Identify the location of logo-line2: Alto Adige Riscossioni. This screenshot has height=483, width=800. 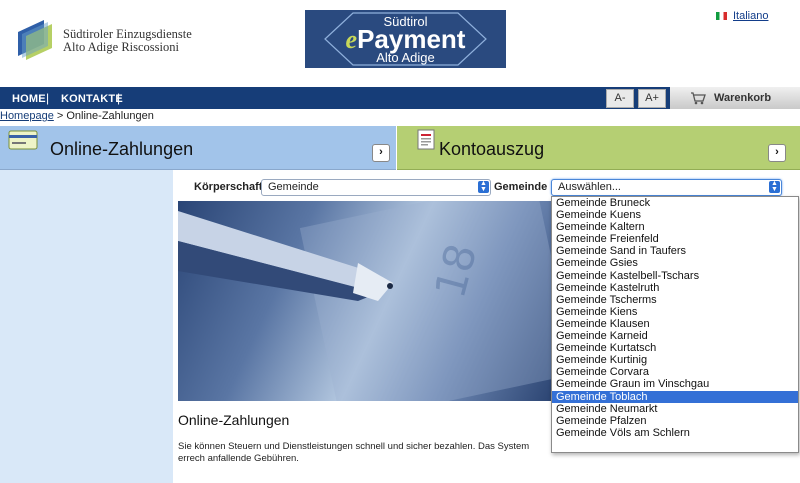
(121, 47).